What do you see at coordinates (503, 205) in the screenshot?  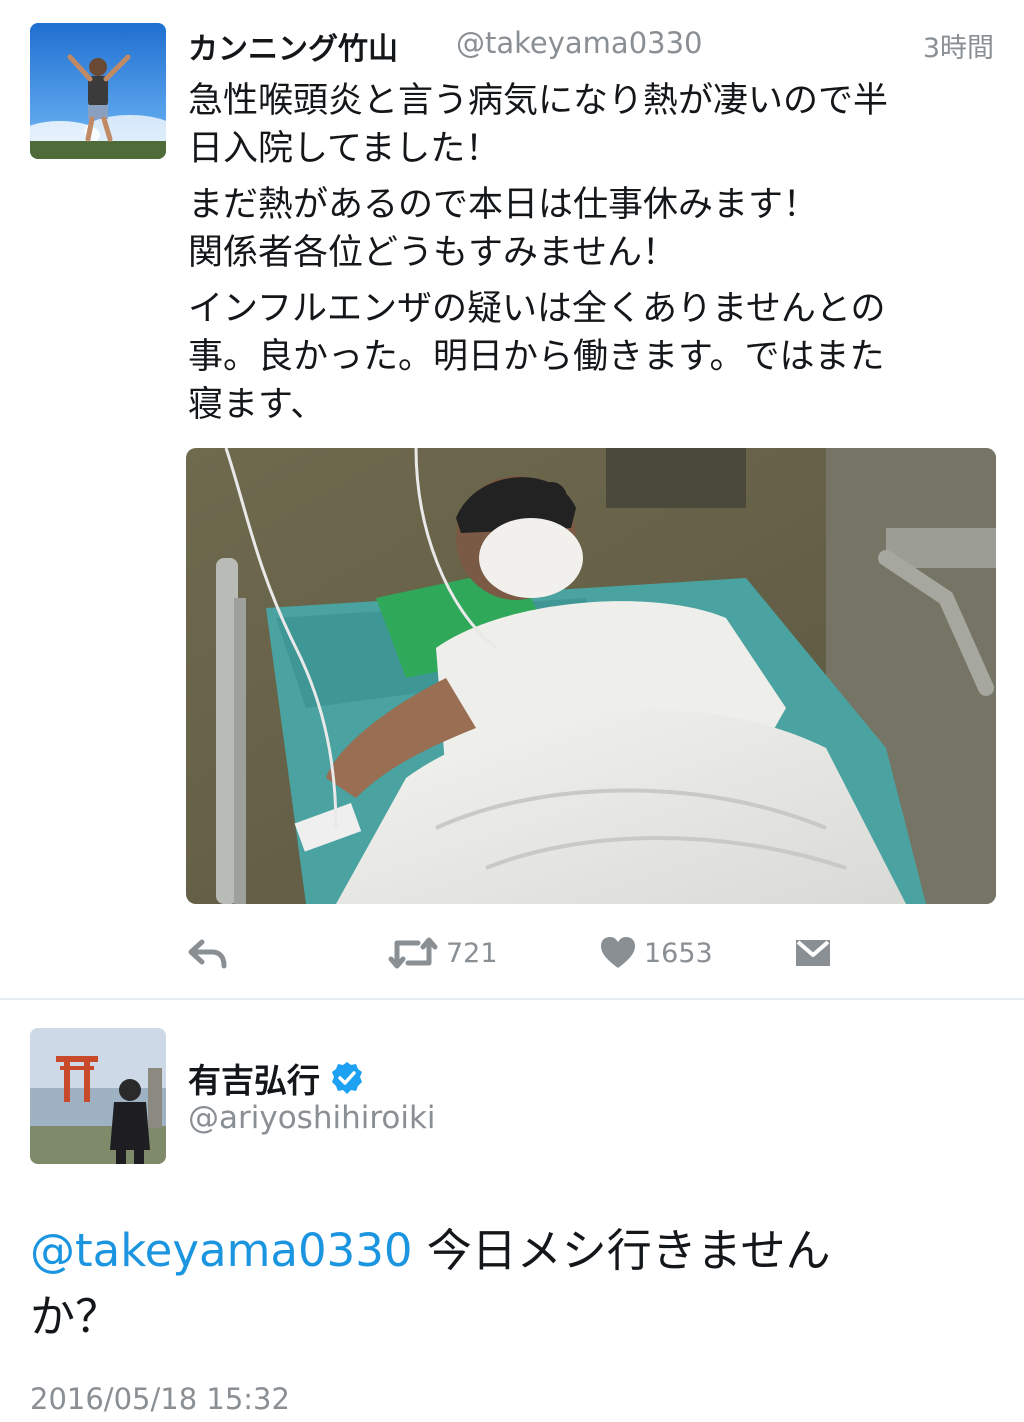 I see `tweet-text-line: まだ熱があるので本日は仕事休みます！` at bounding box center [503, 205].